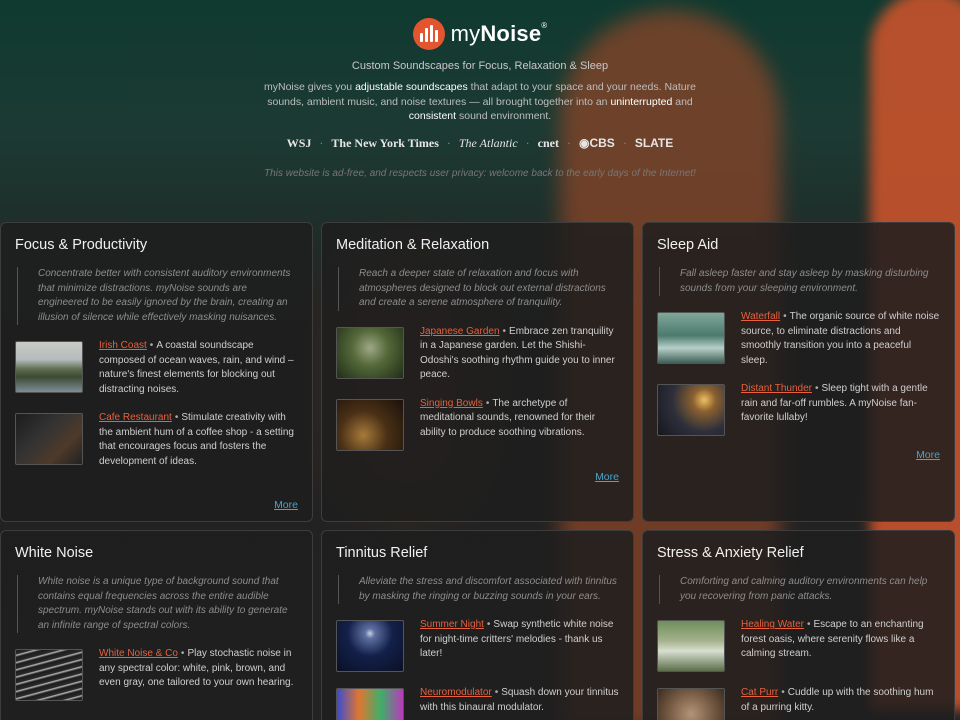 This screenshot has width=960, height=720. I want to click on link-japanese-garden: Japanese Garden, so click(460, 331).